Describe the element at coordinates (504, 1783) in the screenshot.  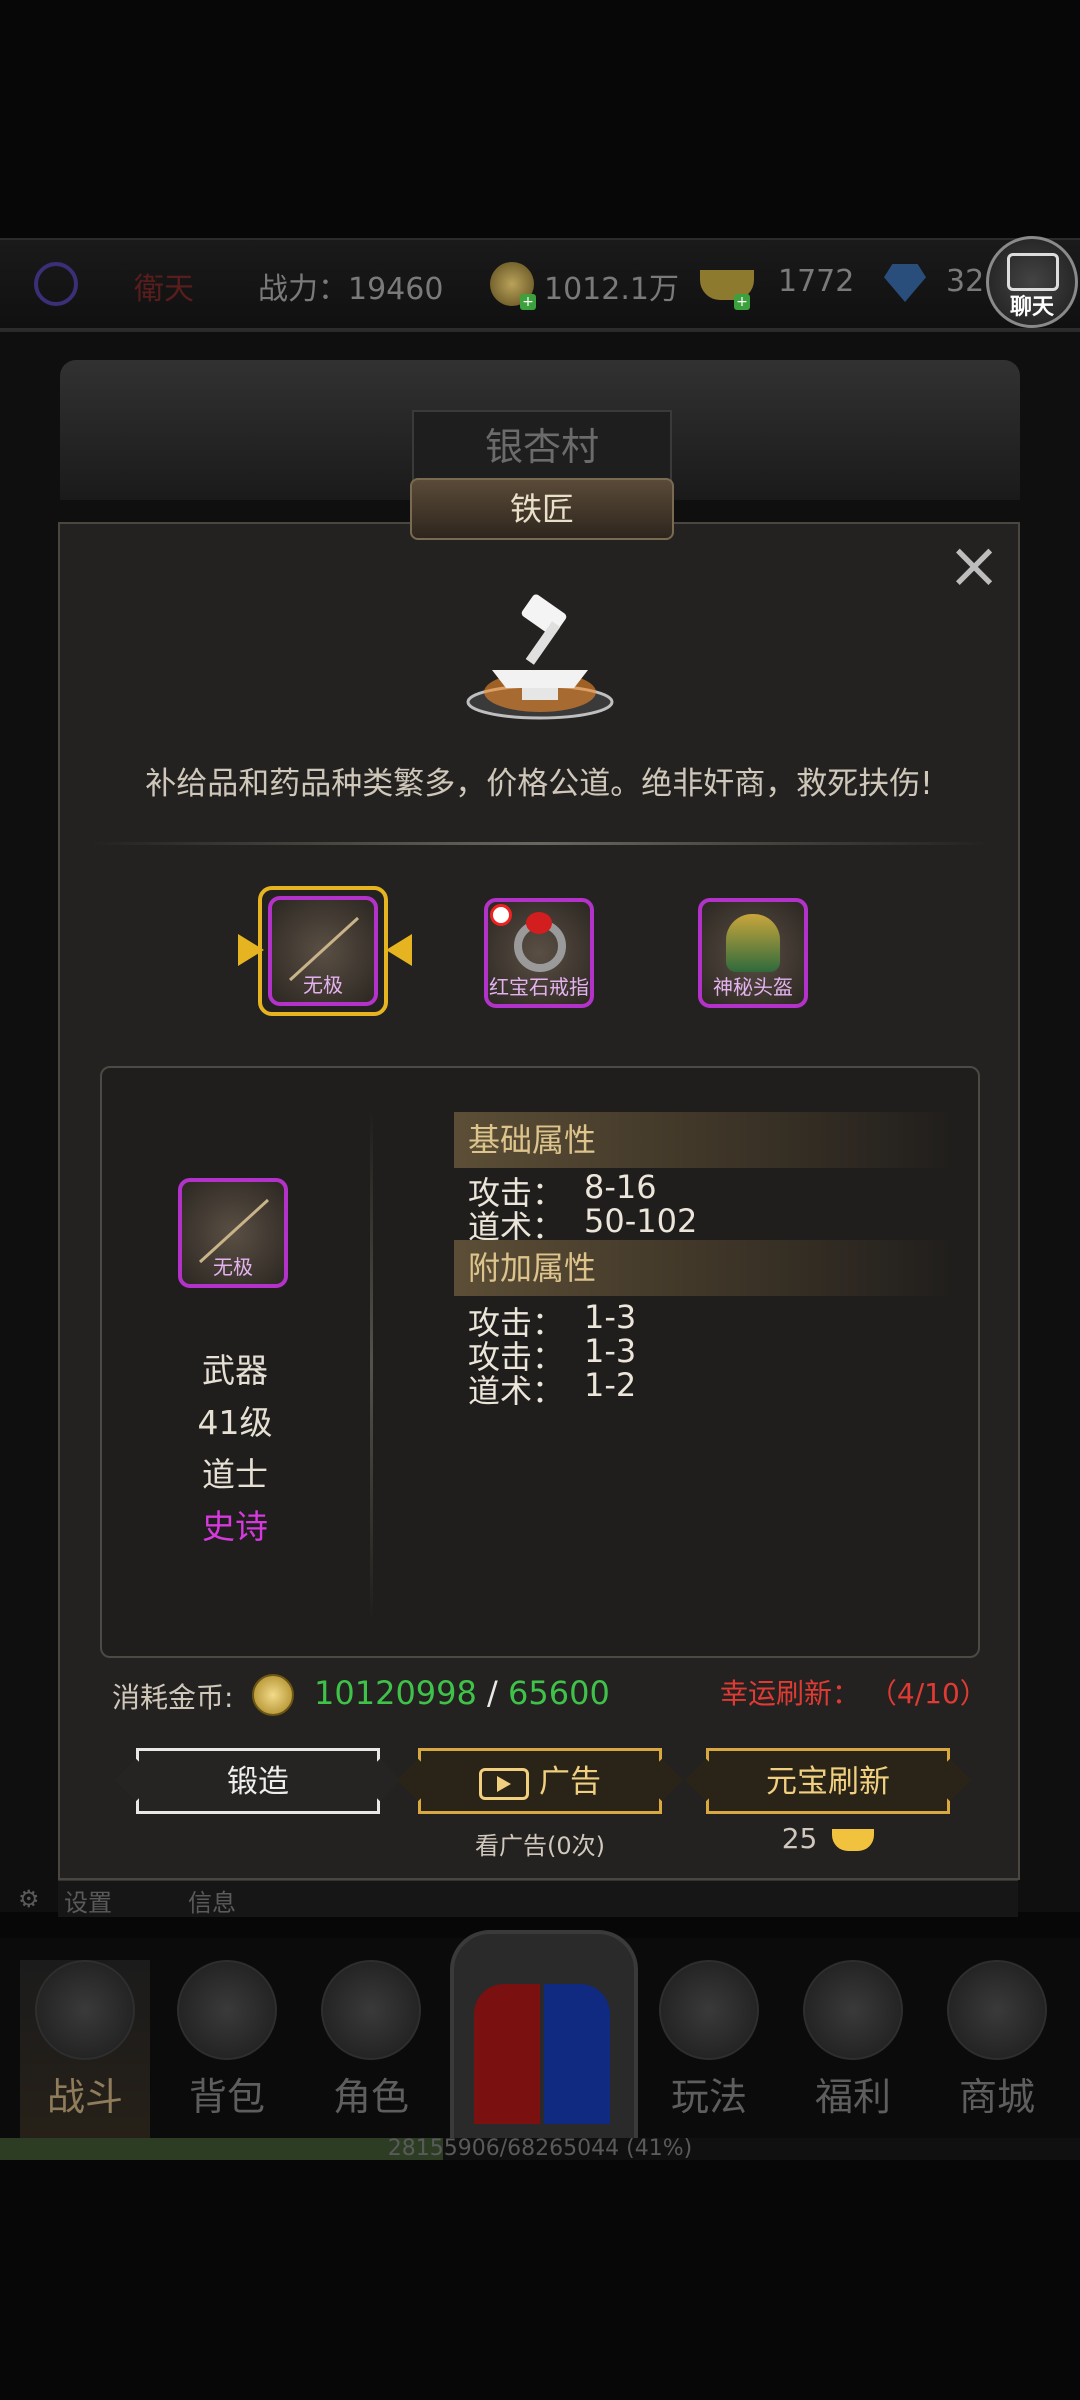
I see `play-video-icon` at that location.